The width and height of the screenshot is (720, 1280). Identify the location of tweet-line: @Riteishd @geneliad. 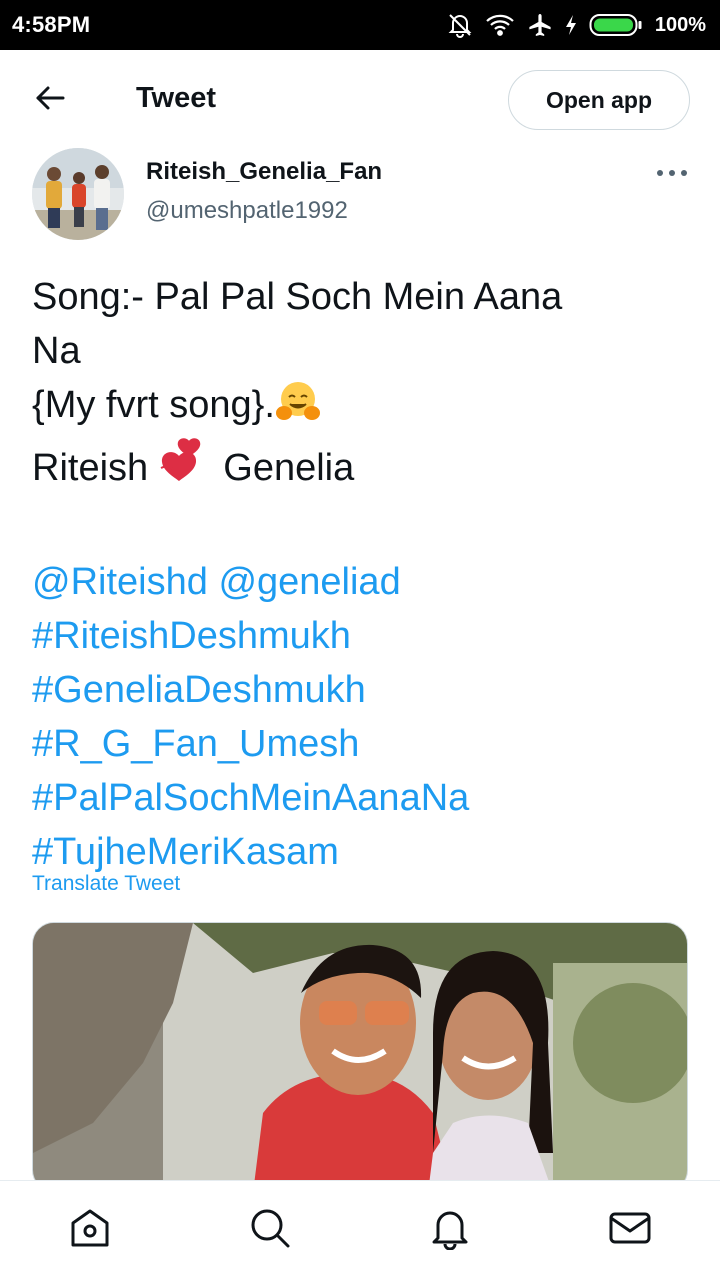
(362, 582).